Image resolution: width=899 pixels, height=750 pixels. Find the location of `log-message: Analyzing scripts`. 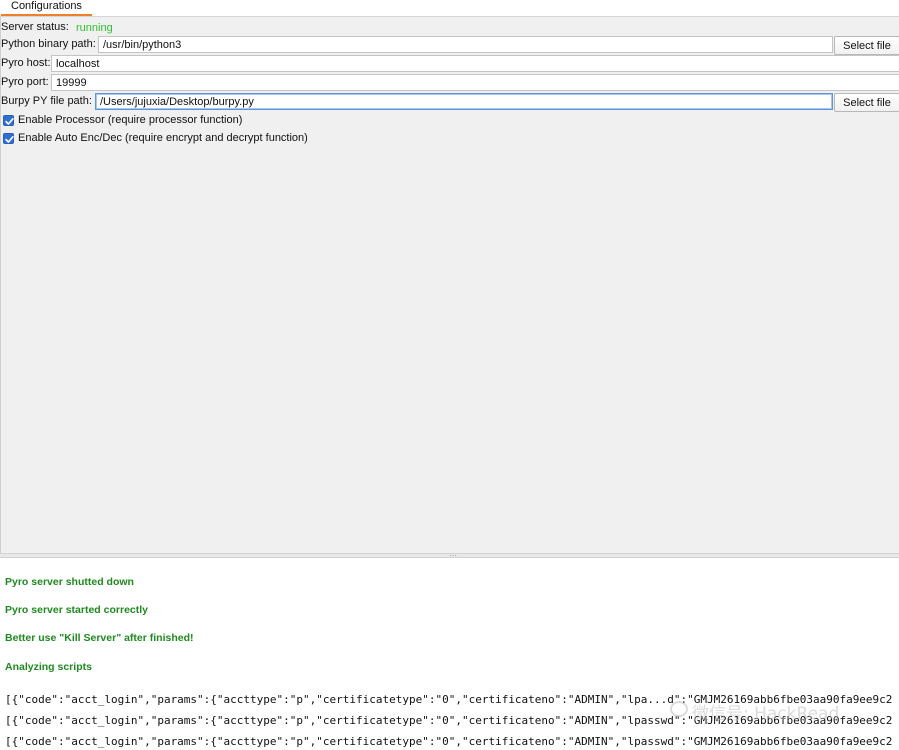

log-message: Analyzing scripts is located at coordinates (48, 667).